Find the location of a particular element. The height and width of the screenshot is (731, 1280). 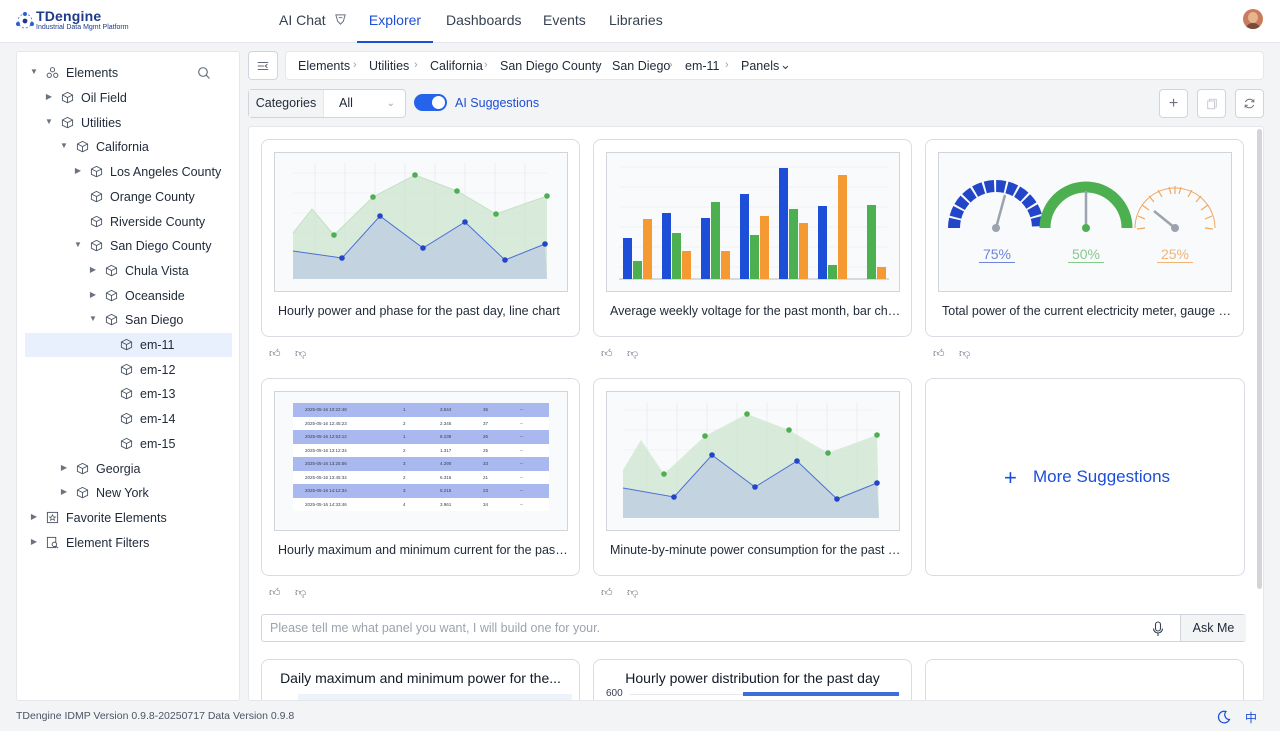

category-select: All ⌄ is located at coordinates (365, 103).